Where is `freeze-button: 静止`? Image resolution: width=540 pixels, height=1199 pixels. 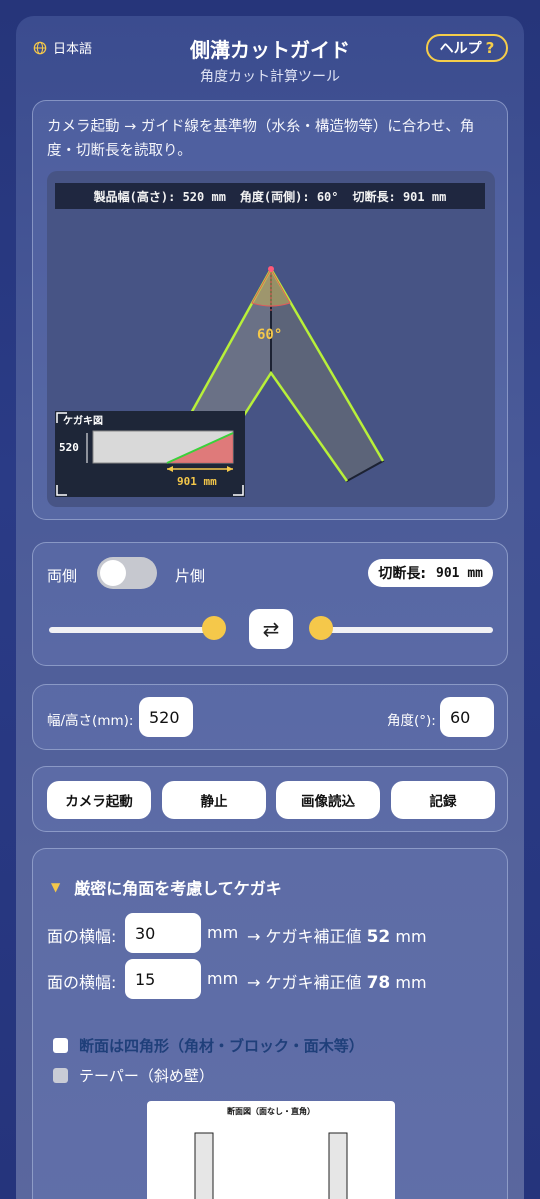
freeze-button: 静止 is located at coordinates (214, 800).